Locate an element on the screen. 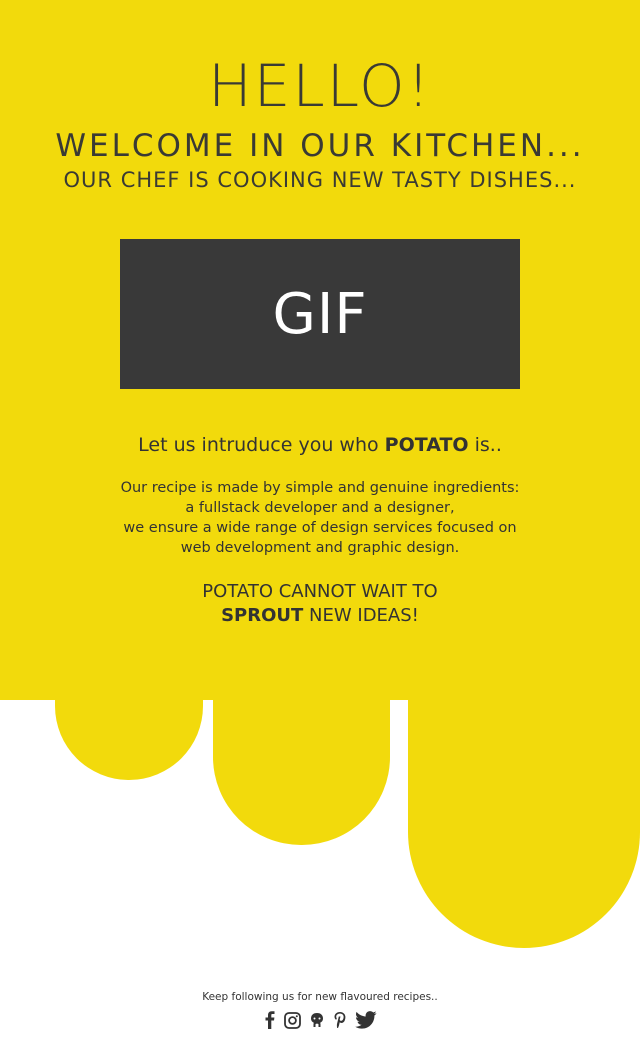 Image resolution: width=640 pixels, height=1053 pixels. tagline-line-2: SPROUT NEW IDEAS! is located at coordinates (320, 616).